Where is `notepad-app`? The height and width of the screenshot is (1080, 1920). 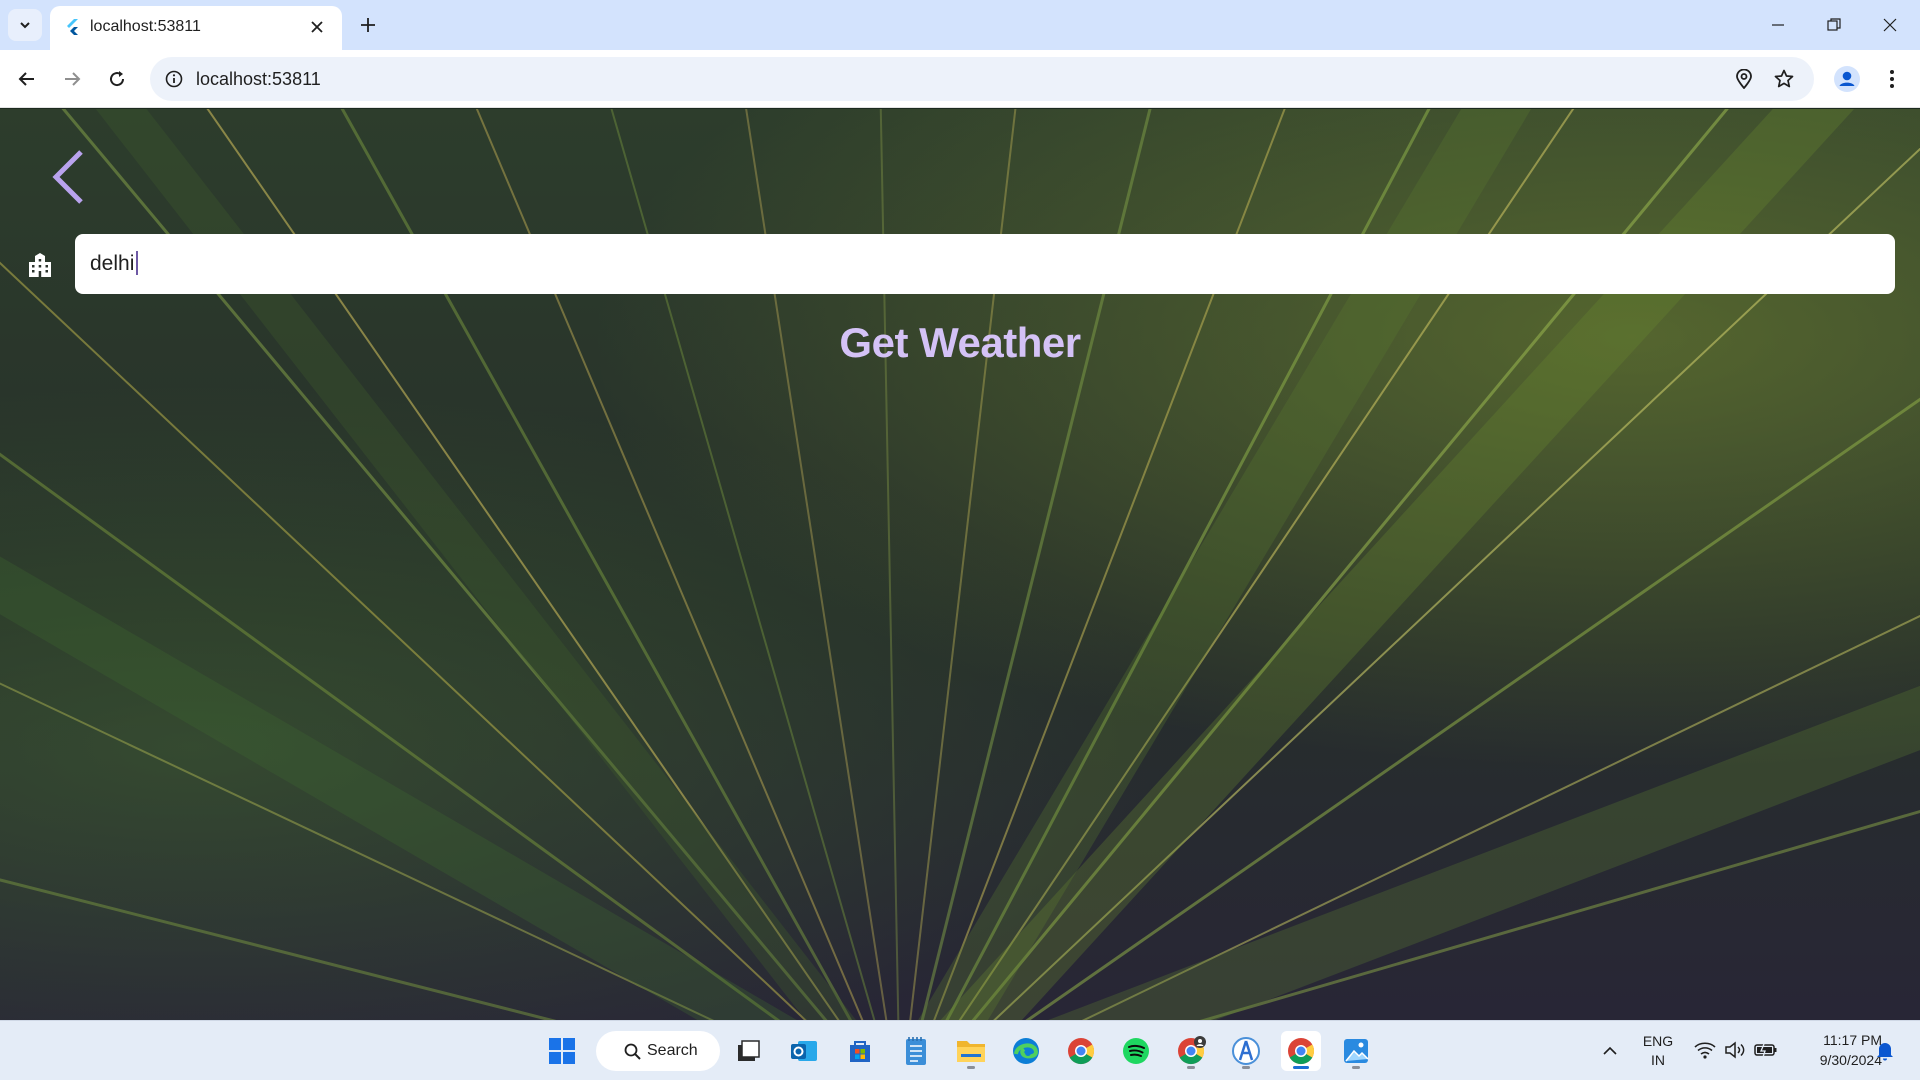 notepad-app is located at coordinates (916, 1051).